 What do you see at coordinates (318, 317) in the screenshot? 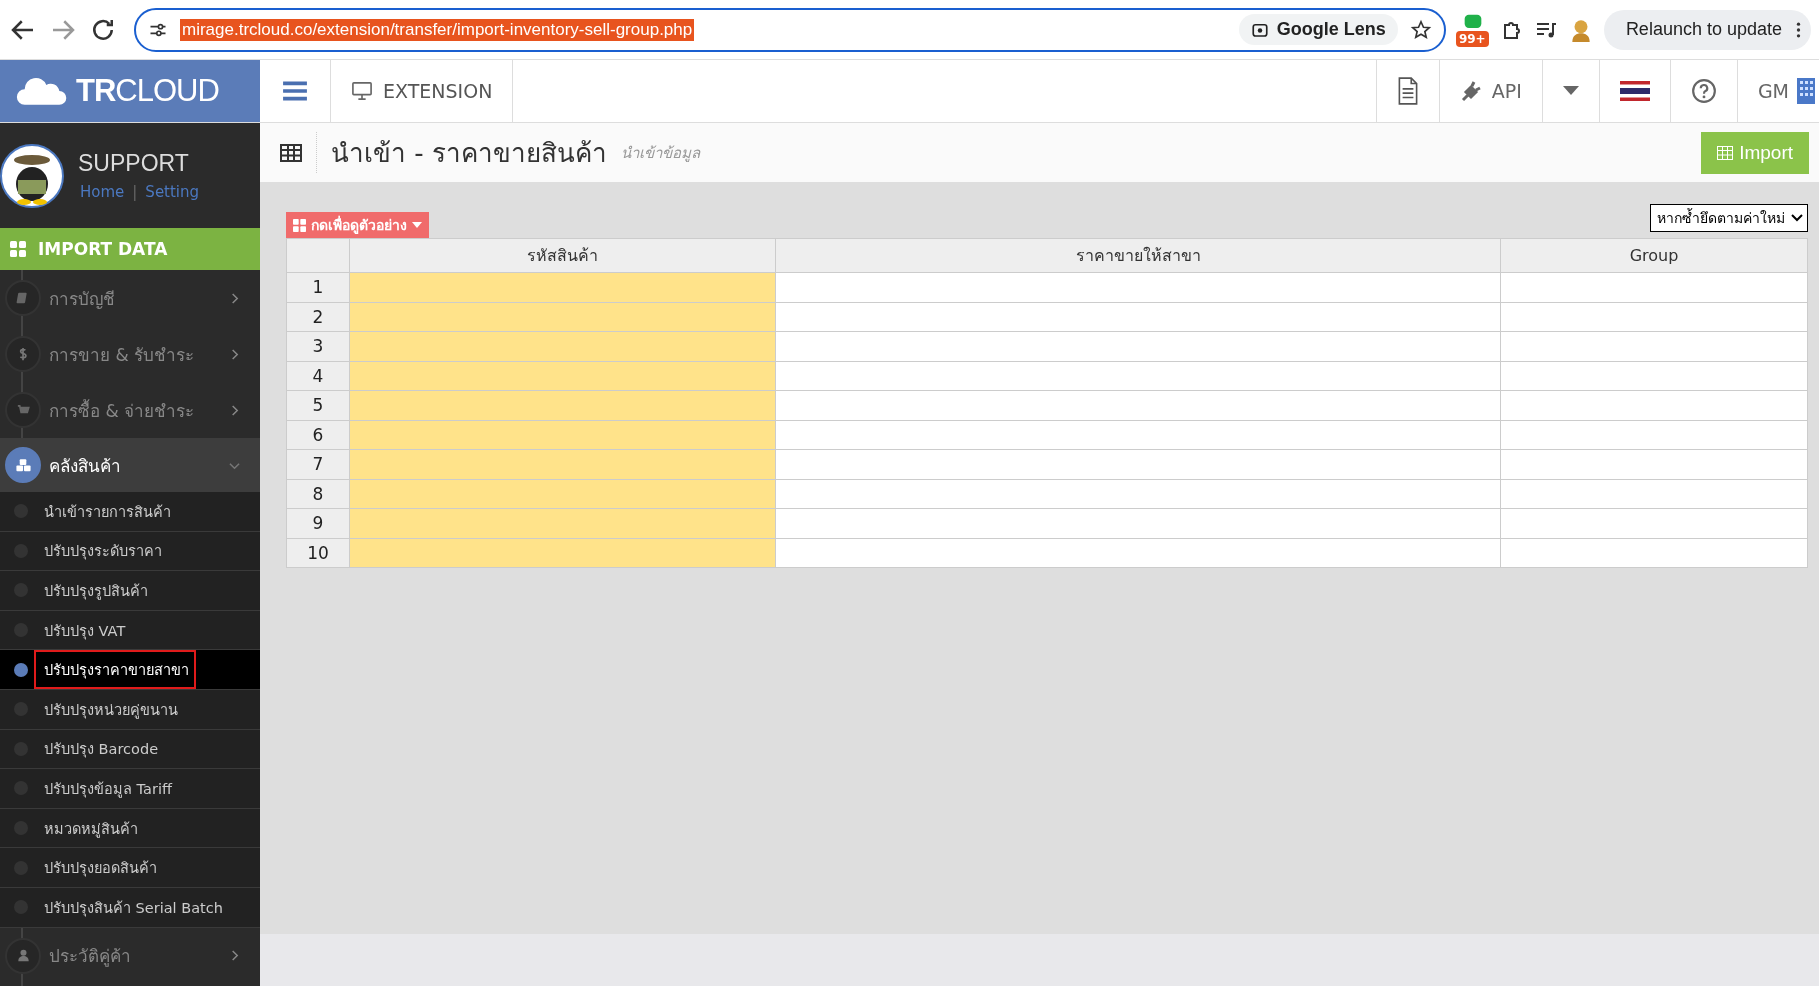
I see `row-number: 2` at bounding box center [318, 317].